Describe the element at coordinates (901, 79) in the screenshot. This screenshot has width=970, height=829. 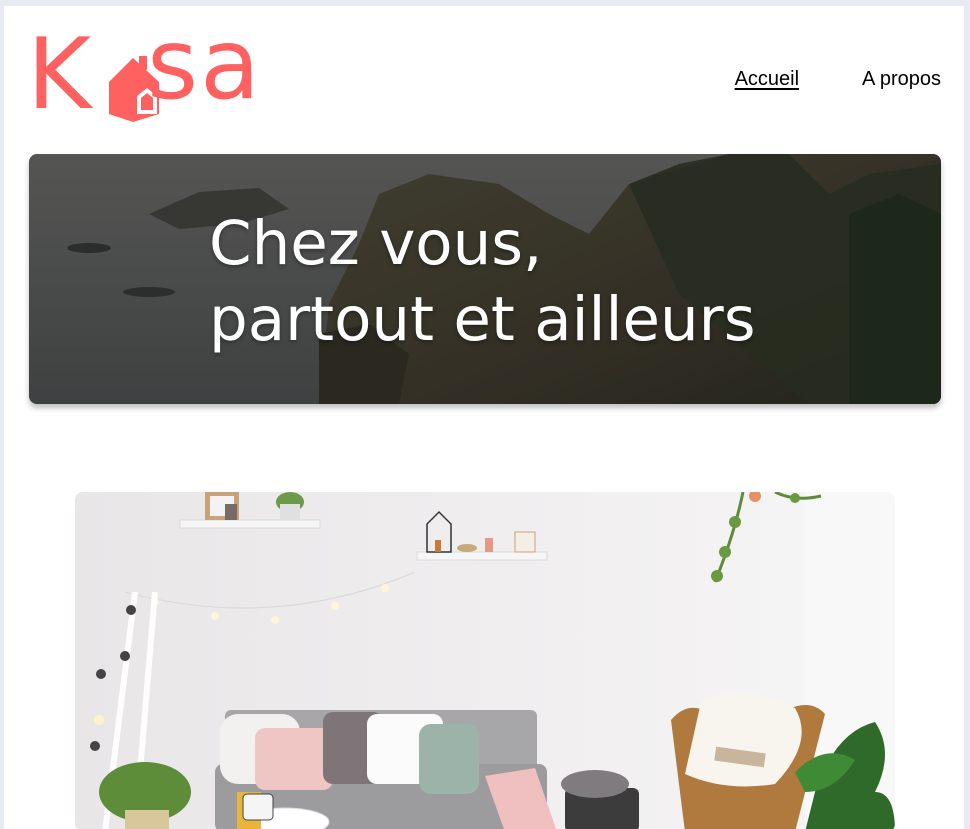
I see `nav-link-a-propos: A propos` at that location.